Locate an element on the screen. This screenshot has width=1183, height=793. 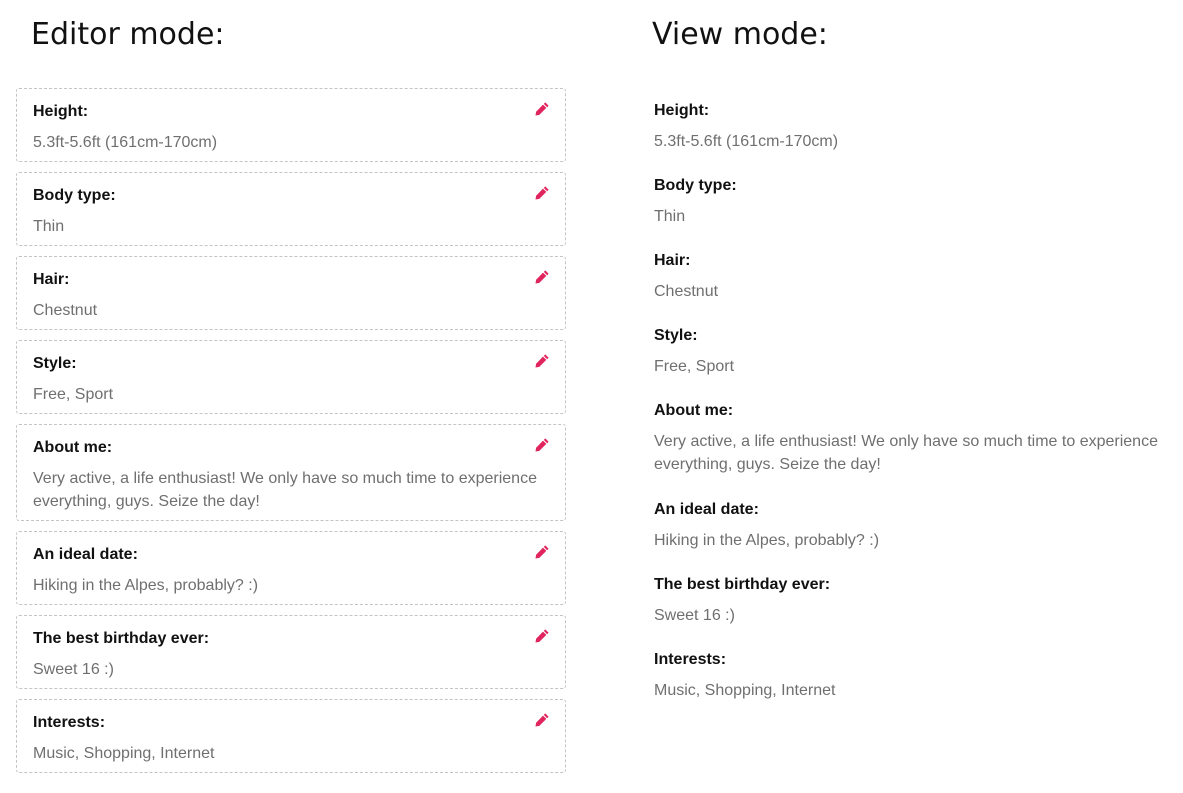
view-mode-heading: View mode: is located at coordinates (740, 34).